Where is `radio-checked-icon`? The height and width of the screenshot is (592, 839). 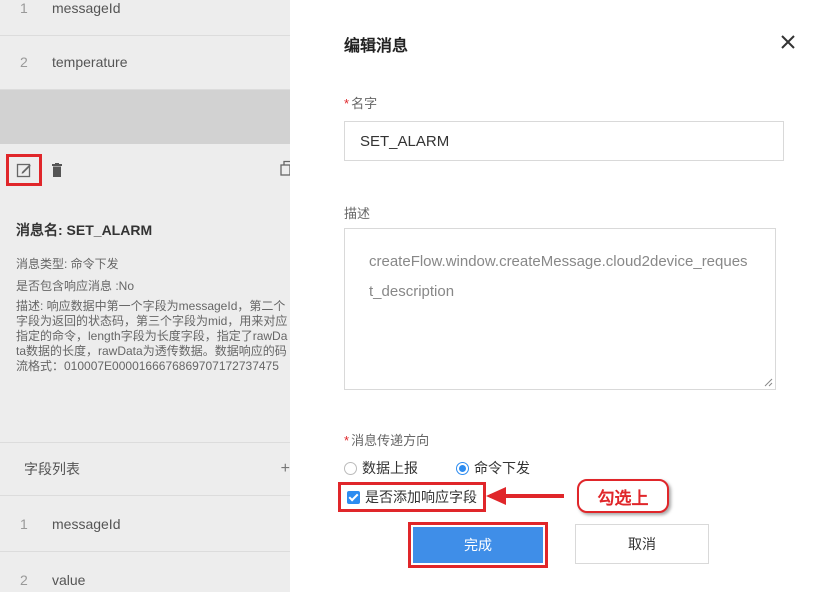
radio-checked-icon is located at coordinates (462, 468).